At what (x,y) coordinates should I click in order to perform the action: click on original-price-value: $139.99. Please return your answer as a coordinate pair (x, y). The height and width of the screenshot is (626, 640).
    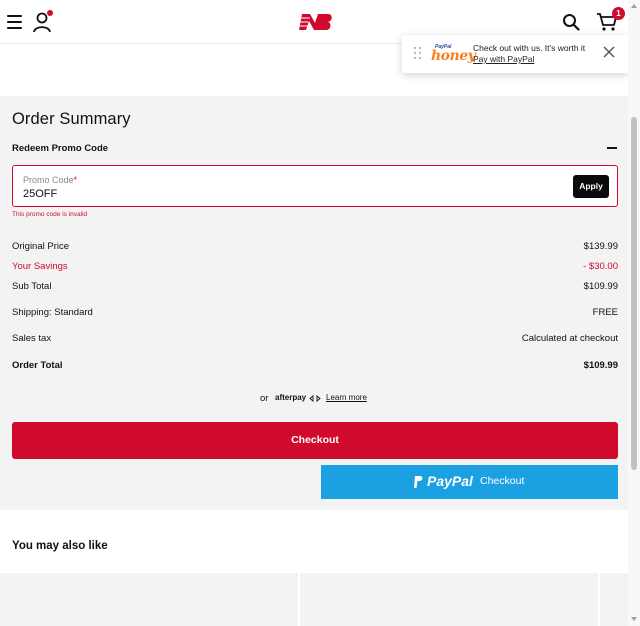
    Looking at the image, I should click on (600, 246).